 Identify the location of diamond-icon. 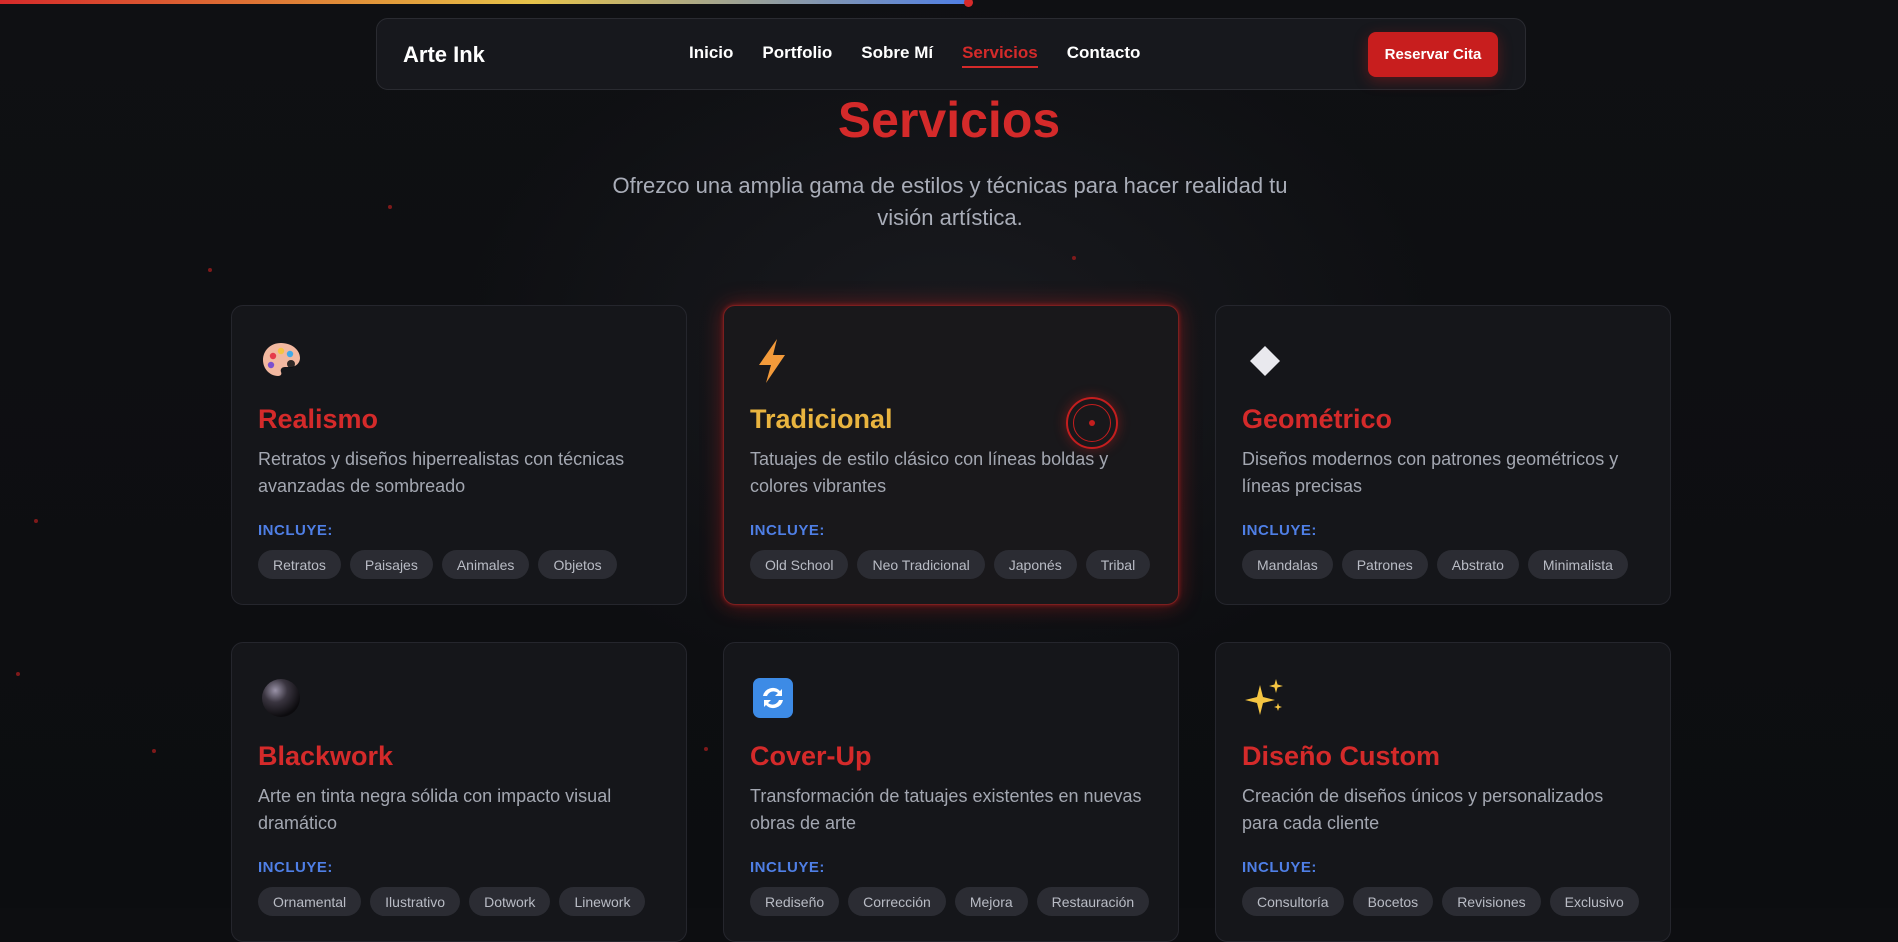
(1265, 361).